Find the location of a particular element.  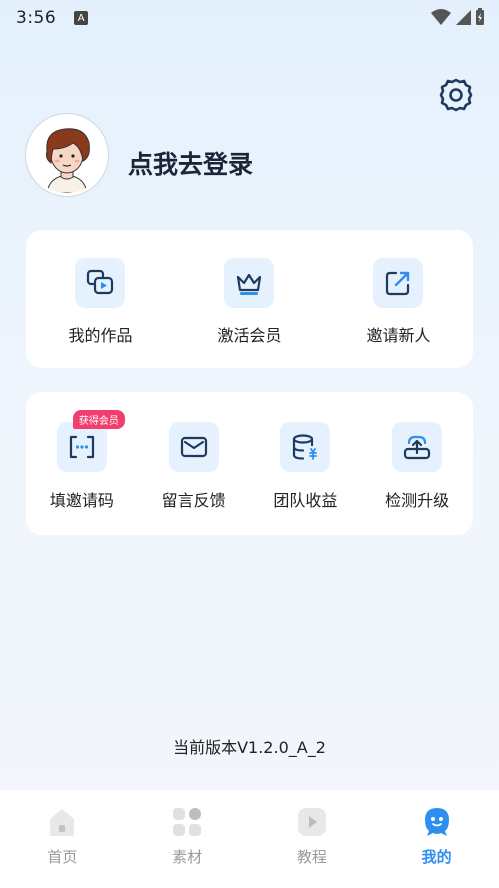

battery-icon is located at coordinates (480, 16).